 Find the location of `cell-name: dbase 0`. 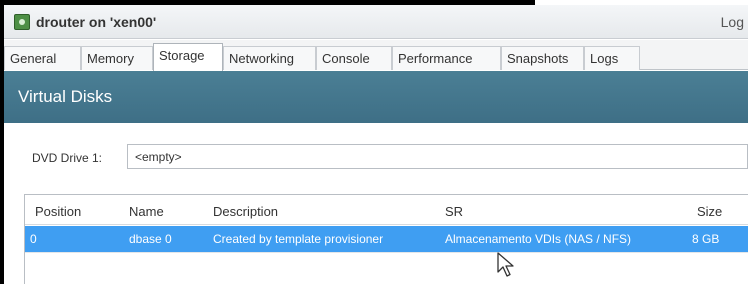

cell-name: dbase 0 is located at coordinates (150, 239).